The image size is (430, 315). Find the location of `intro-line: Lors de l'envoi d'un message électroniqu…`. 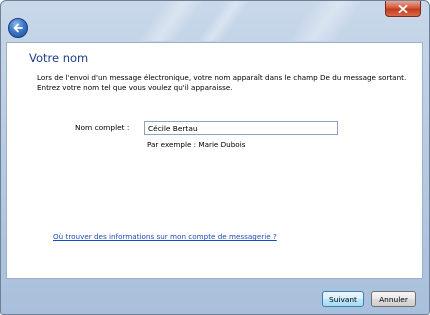

intro-line: Lors de l'envoi d'un message électroniqu… is located at coordinates (222, 77).